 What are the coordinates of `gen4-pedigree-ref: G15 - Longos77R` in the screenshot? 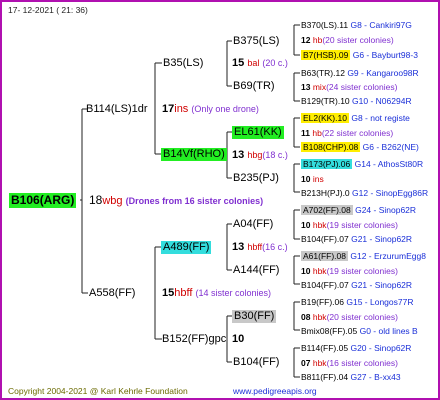 It's located at (380, 302).